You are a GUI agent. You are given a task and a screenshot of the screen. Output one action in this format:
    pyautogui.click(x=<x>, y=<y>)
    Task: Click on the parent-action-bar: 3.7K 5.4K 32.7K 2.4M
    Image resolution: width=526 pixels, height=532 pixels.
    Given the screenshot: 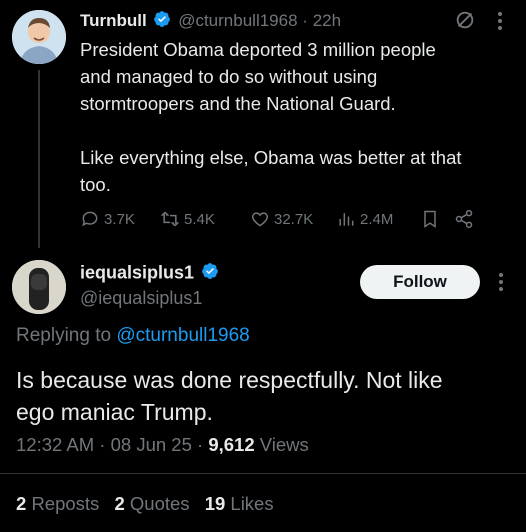 What is the action you would take?
    pyautogui.click(x=300, y=219)
    